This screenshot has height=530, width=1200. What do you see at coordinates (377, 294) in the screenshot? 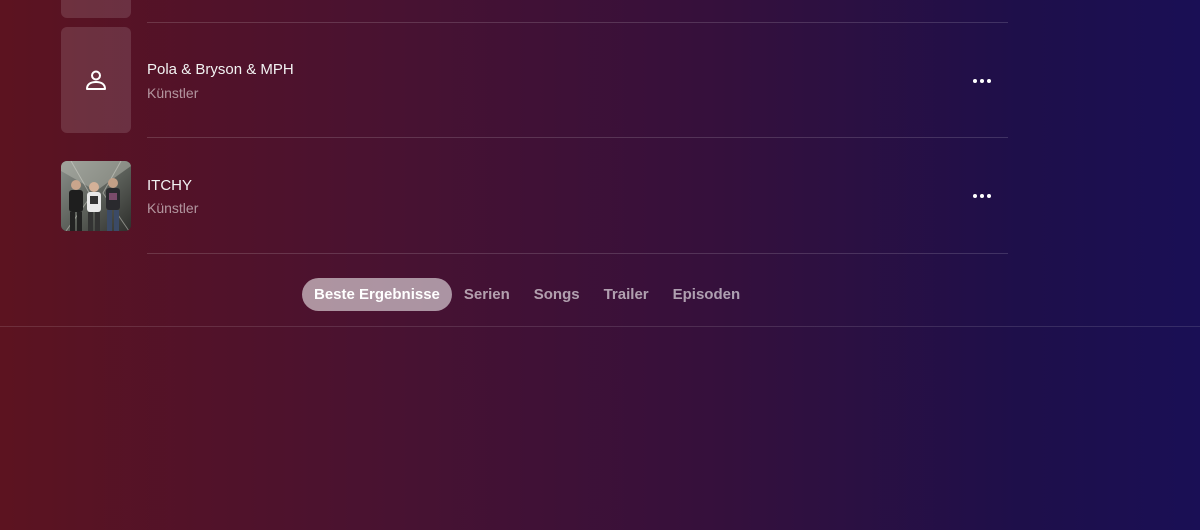
I see `tab-top-results: Beste Ergebnisse` at bounding box center [377, 294].